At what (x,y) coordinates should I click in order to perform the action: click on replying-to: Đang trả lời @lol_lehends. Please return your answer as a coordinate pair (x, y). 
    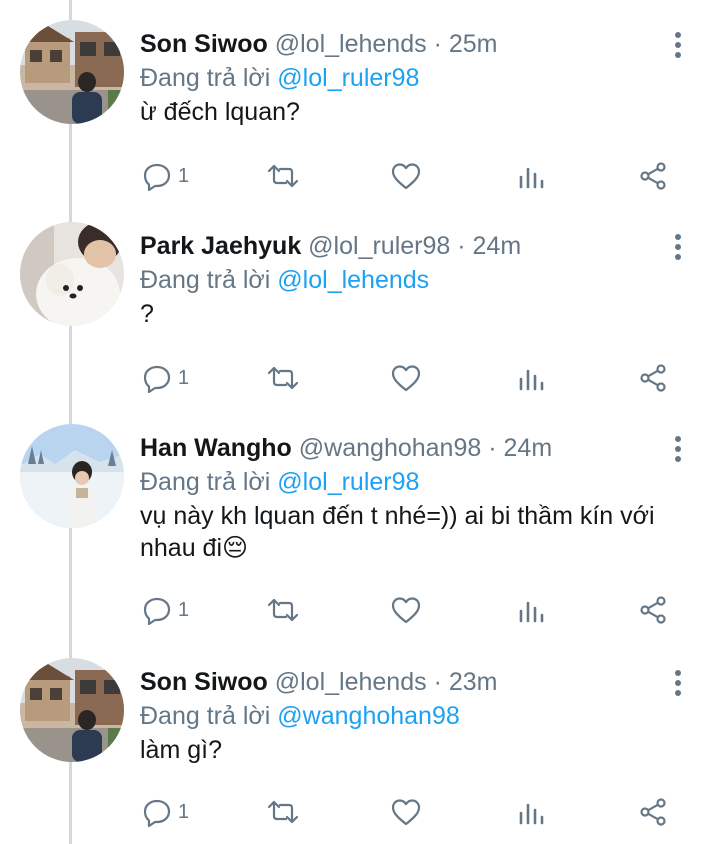
    Looking at the image, I should click on (284, 280).